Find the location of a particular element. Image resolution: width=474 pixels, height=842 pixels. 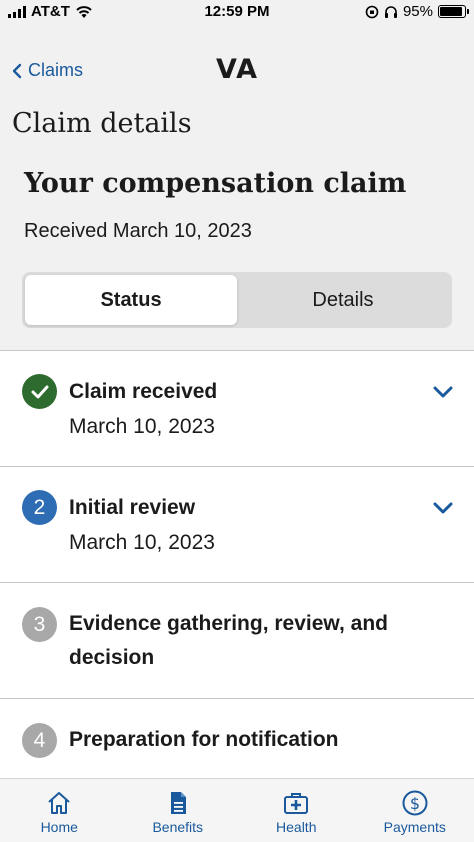

navigation-header: Claims VA is located at coordinates (237, 72).